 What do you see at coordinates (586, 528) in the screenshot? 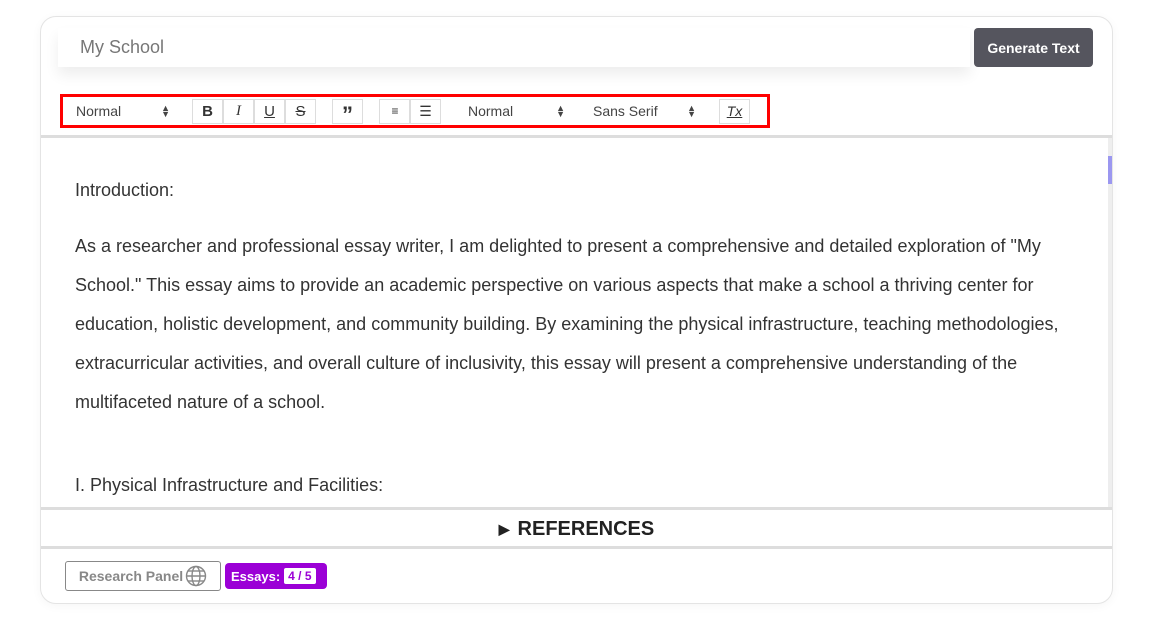
I see `references-label: REFERENCES` at bounding box center [586, 528].